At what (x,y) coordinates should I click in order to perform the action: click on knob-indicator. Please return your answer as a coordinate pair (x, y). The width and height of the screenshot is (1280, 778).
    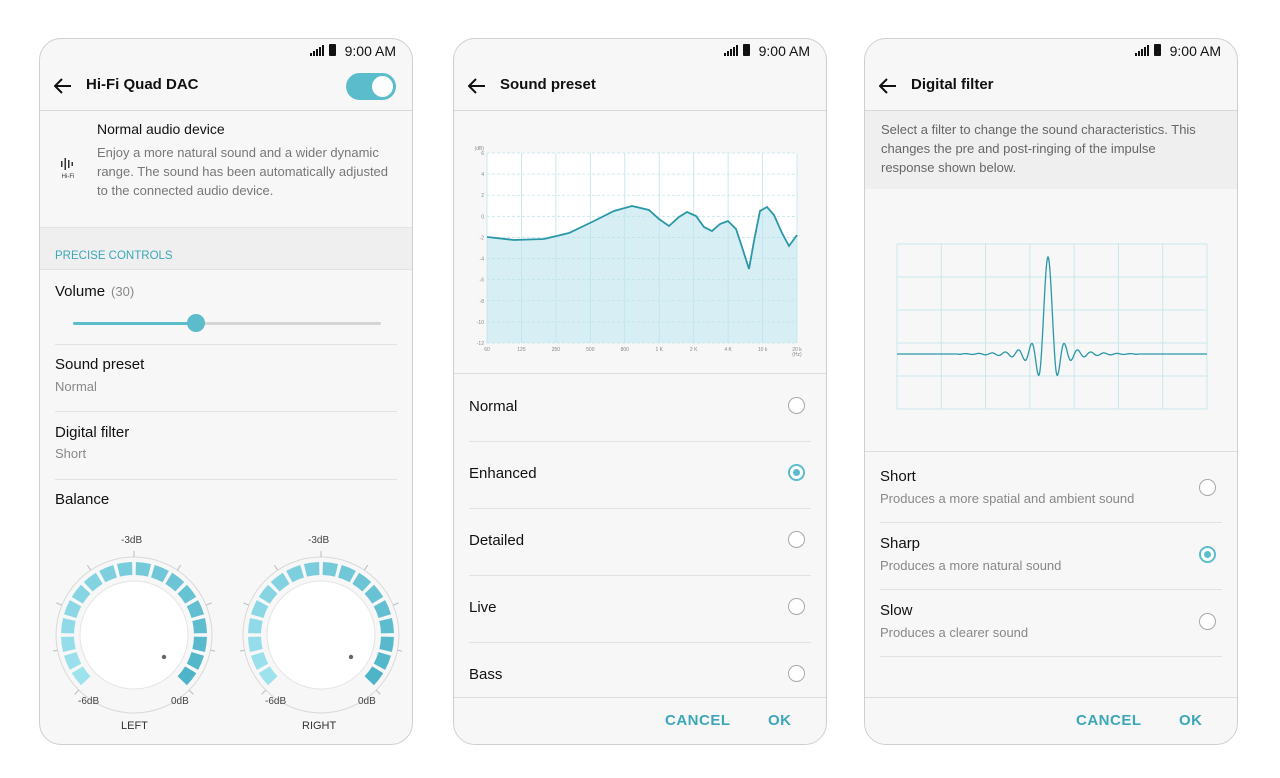
    Looking at the image, I should click on (164, 657).